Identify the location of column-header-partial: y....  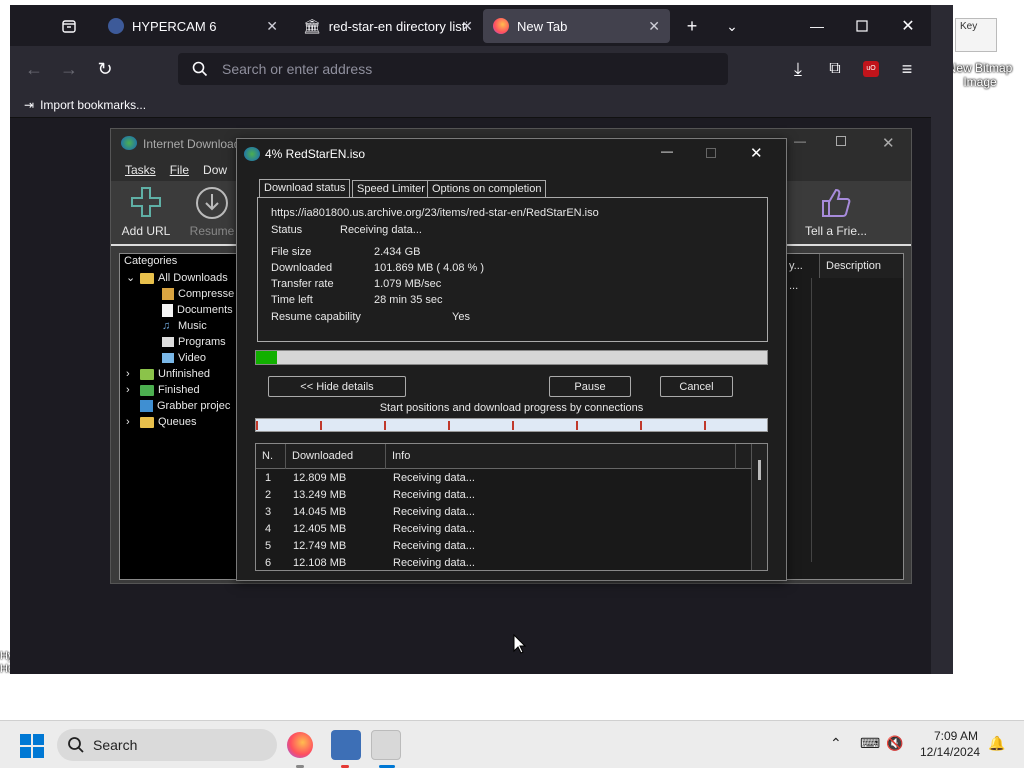
(796, 266).